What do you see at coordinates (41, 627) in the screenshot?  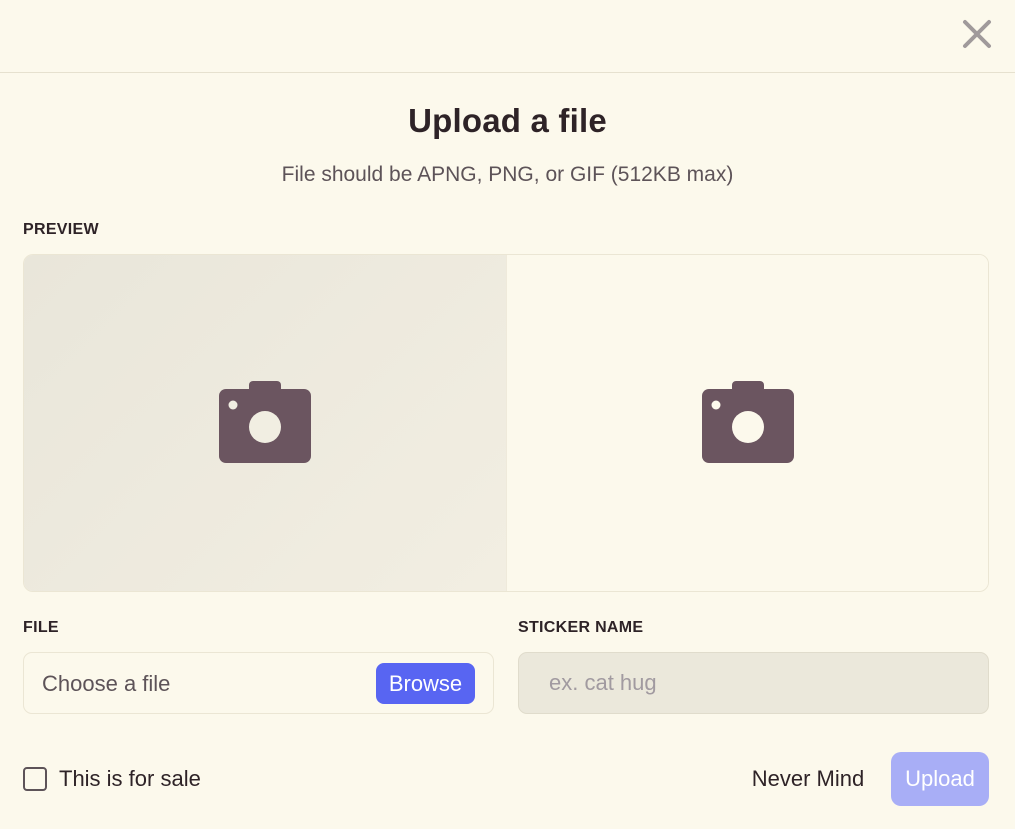 I see `file-label: FILE` at bounding box center [41, 627].